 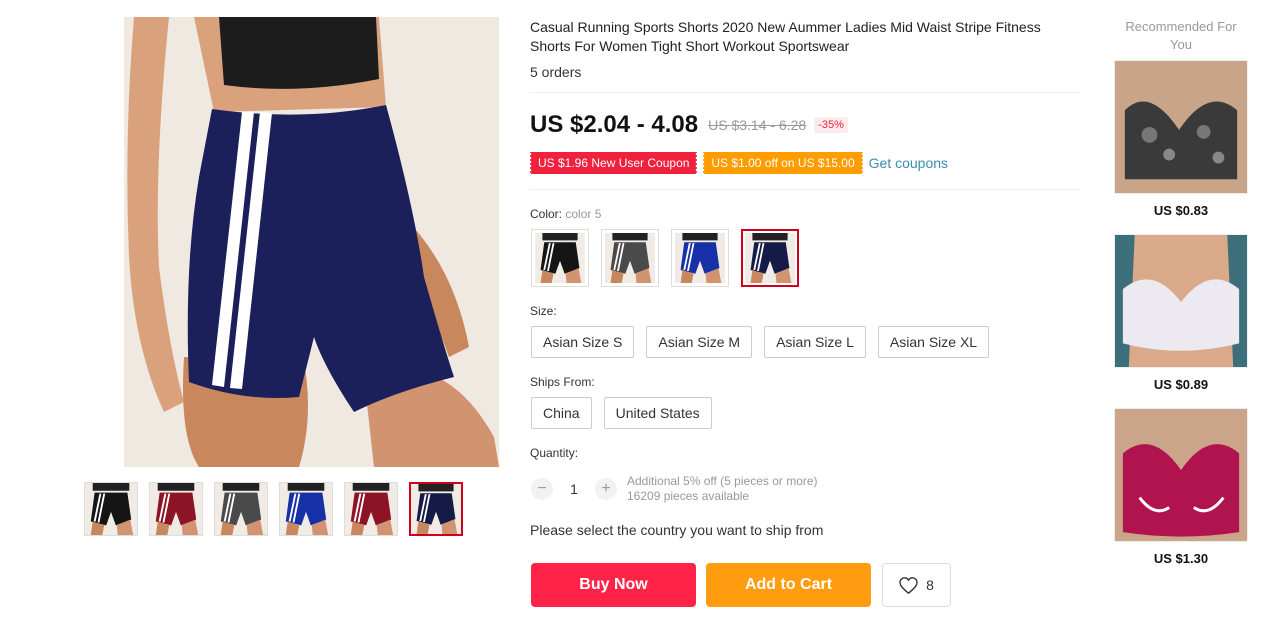 I want to click on action-buttons: Buy Now Add to Cart 8, so click(x=741, y=585).